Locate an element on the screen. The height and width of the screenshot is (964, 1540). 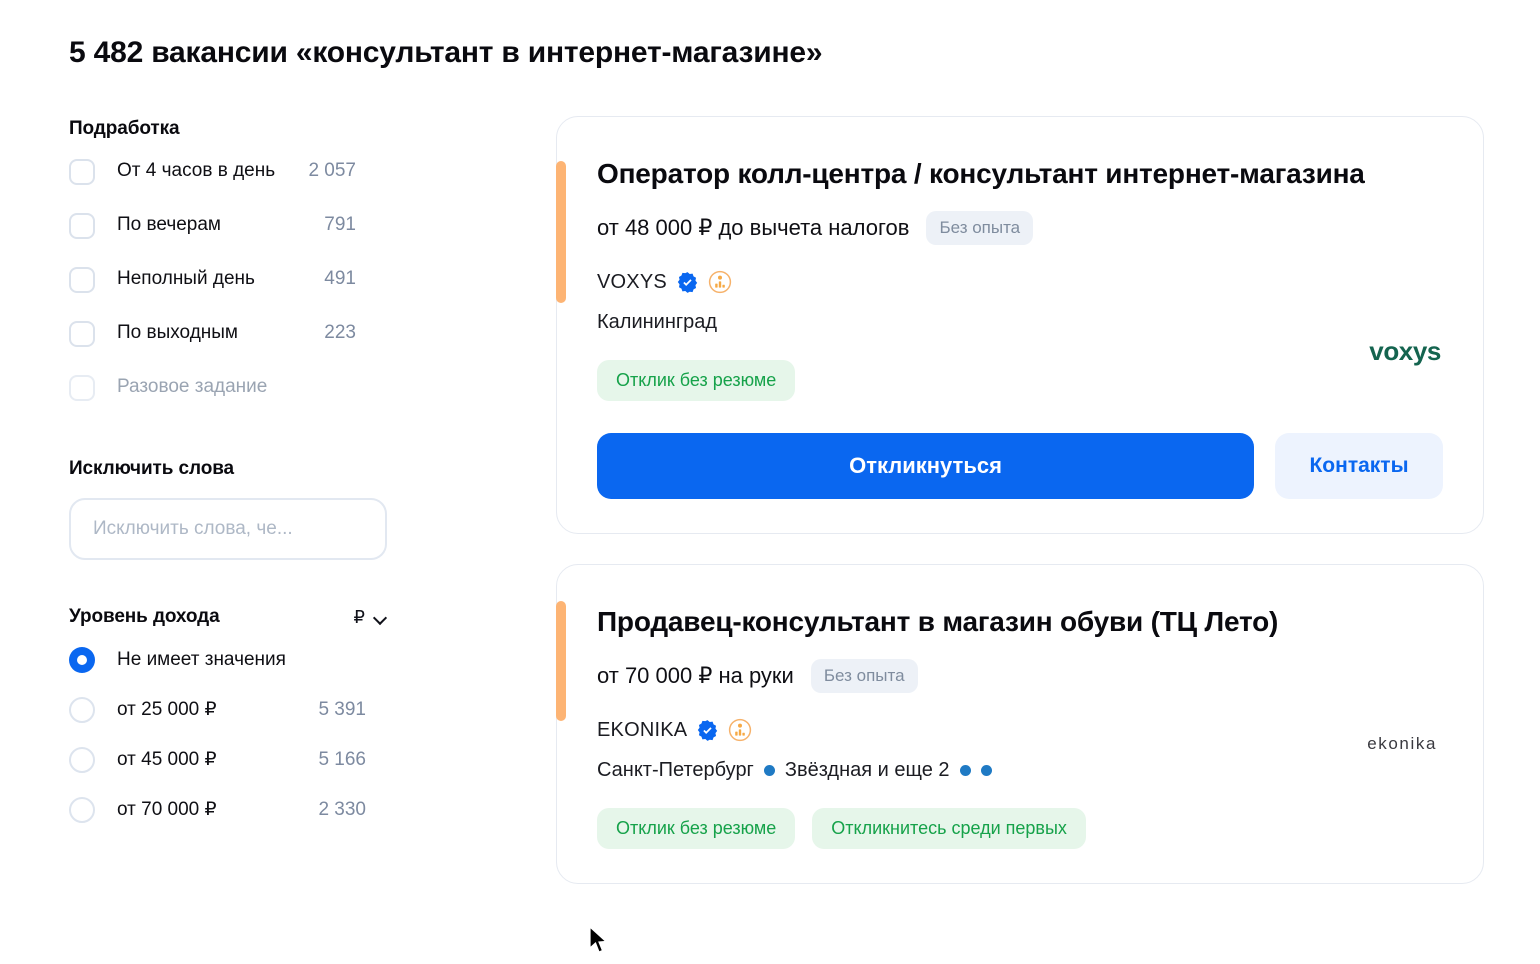
income-option-label: от 45 000 ₽ is located at coordinates (167, 759).